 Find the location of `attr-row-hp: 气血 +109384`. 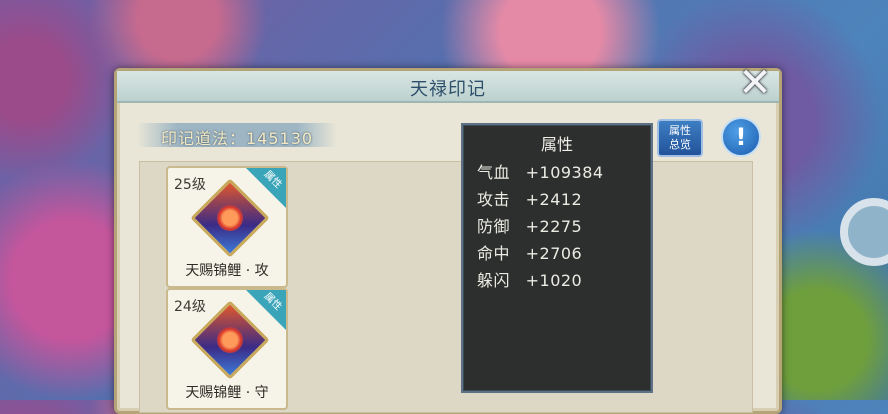

attr-row-hp: 气血 +109384 is located at coordinates (540, 171).